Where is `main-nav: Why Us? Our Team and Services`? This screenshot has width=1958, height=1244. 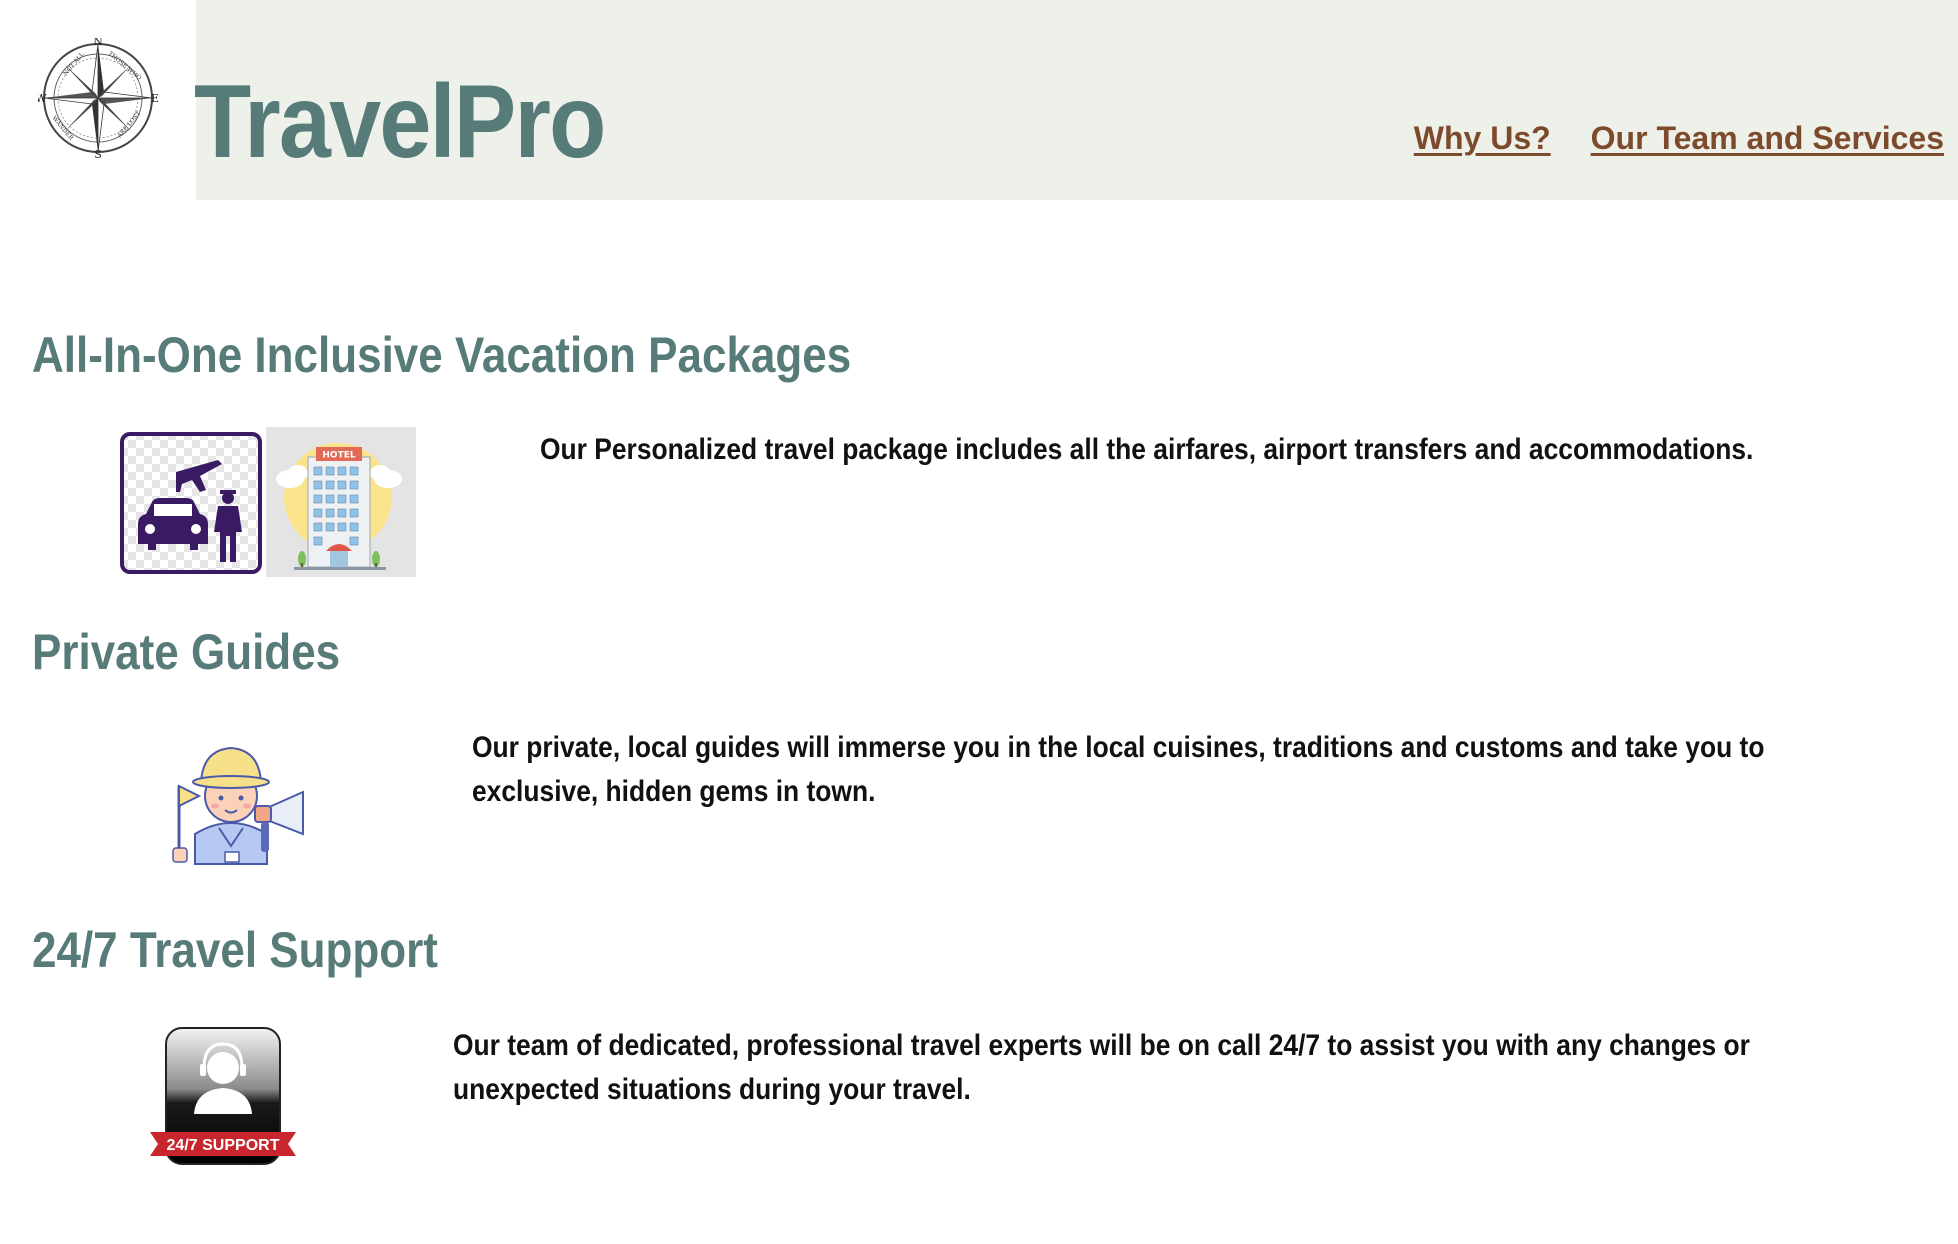
main-nav: Why Us? Our Team and Services is located at coordinates (1679, 138).